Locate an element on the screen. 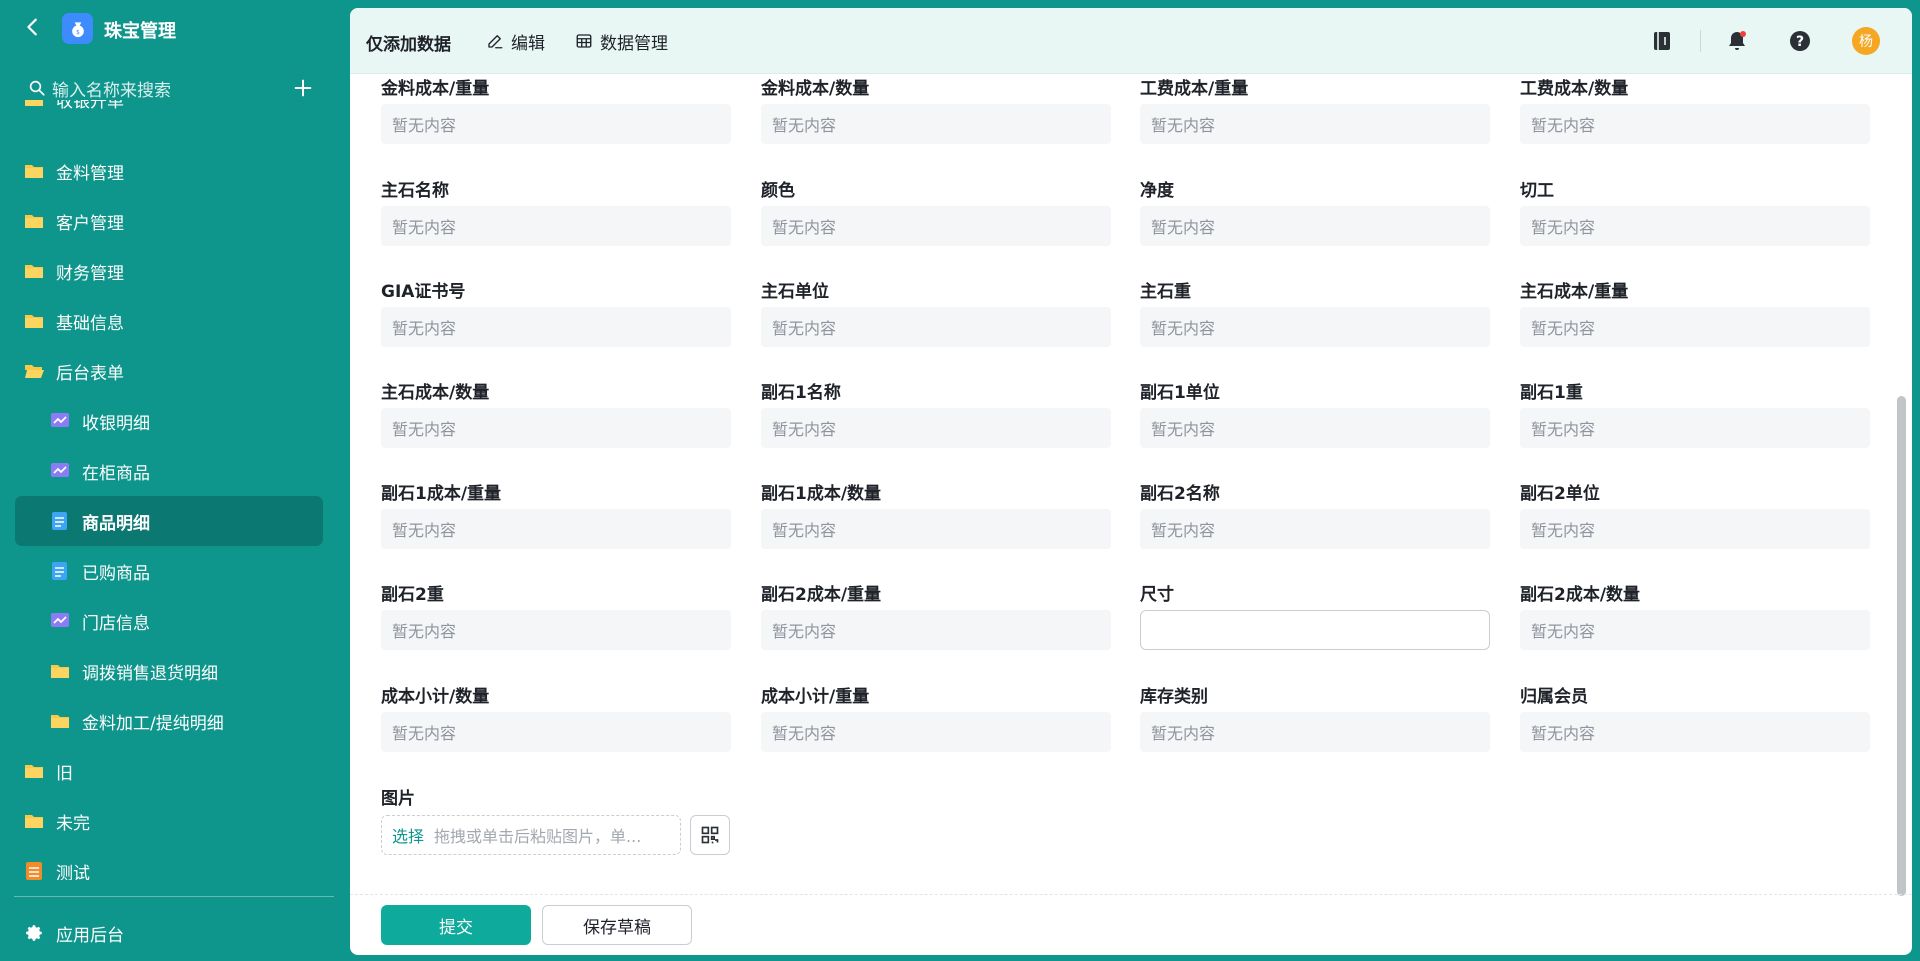 This screenshot has width=1920, height=961. sidebar-search: 输入名称来搜索 is located at coordinates (173, 88).